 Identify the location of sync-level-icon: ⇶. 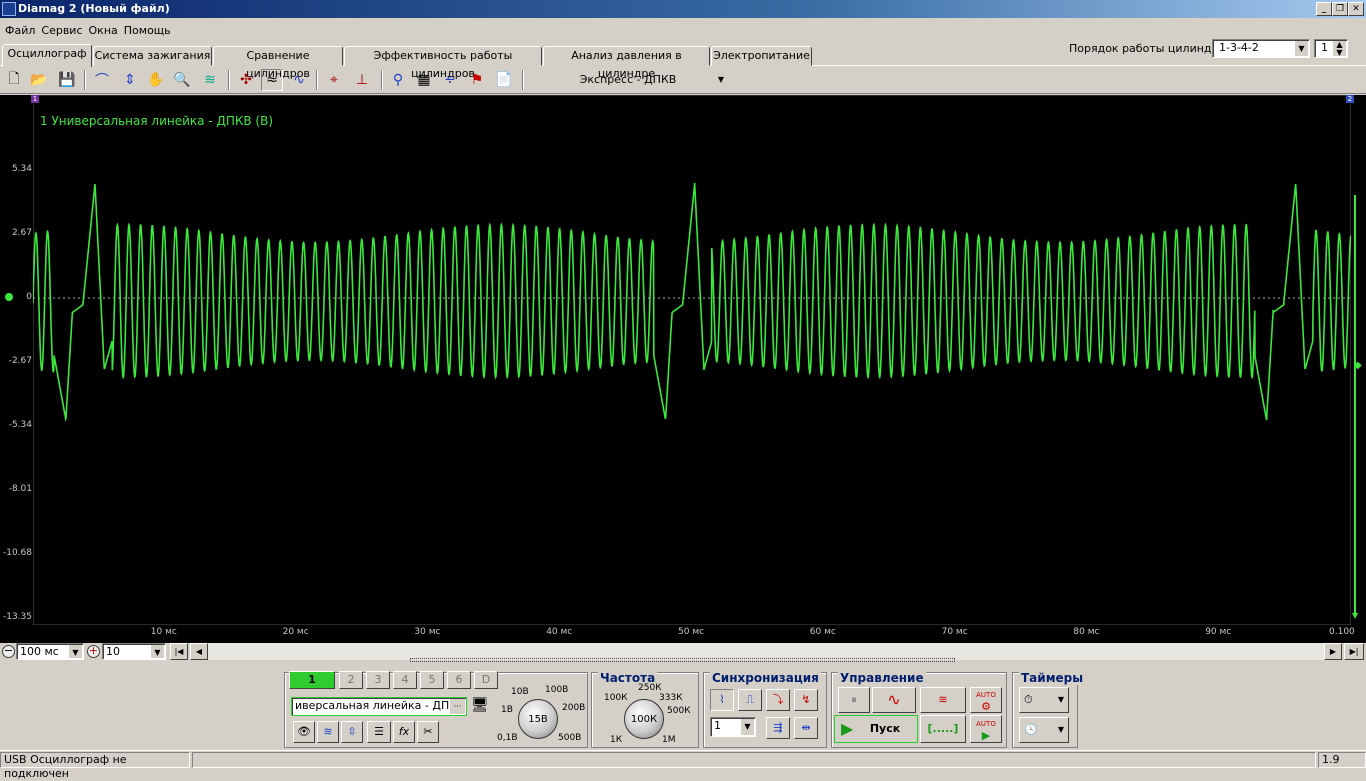
(778, 728).